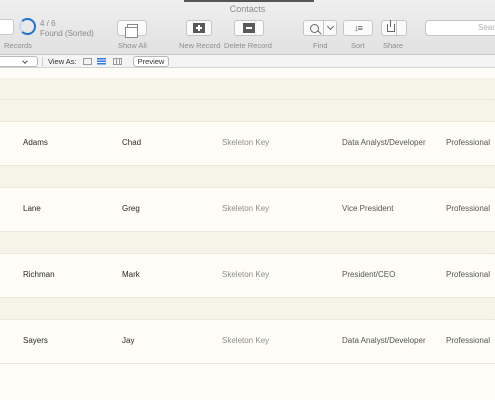  Describe the element at coordinates (151, 61) in the screenshot. I see `preview-button: Preview` at that location.